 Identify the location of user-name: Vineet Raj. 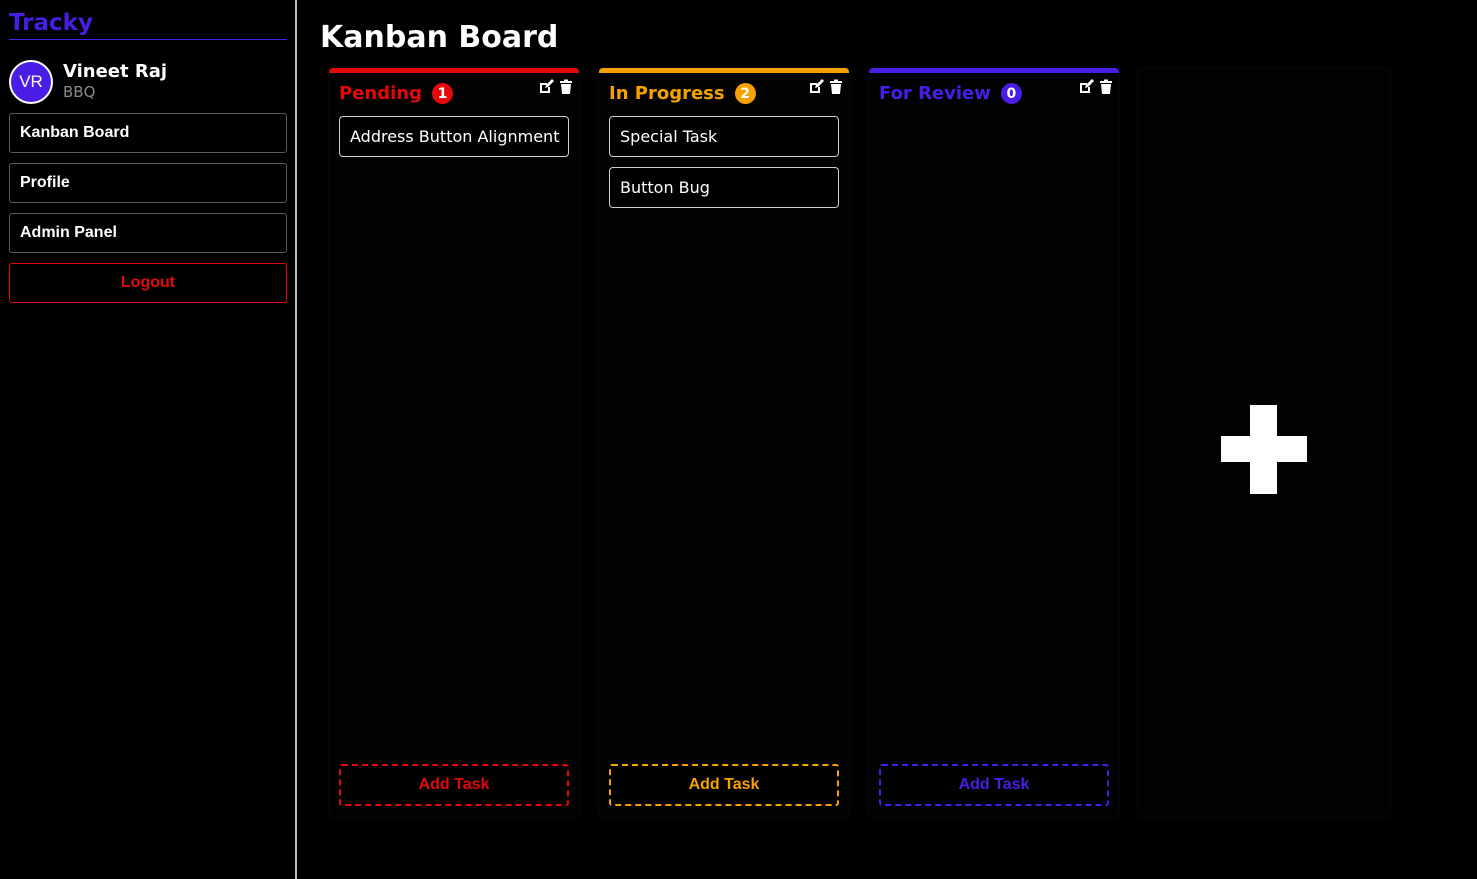
(115, 71).